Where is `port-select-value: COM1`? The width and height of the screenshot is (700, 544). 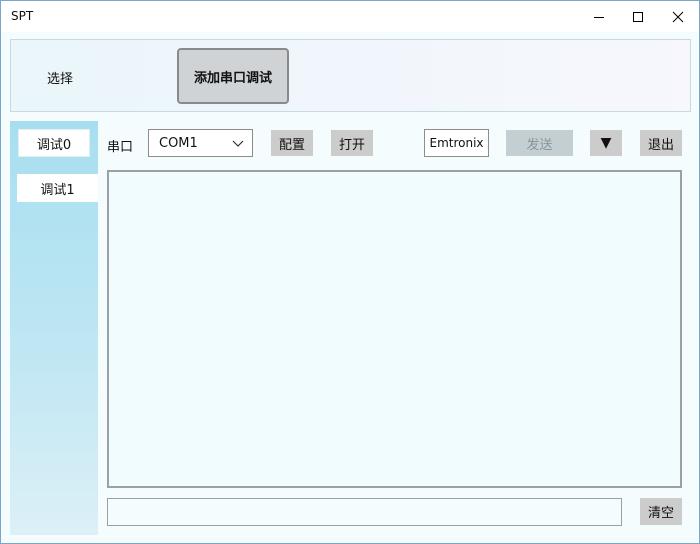 port-select-value: COM1 is located at coordinates (178, 143).